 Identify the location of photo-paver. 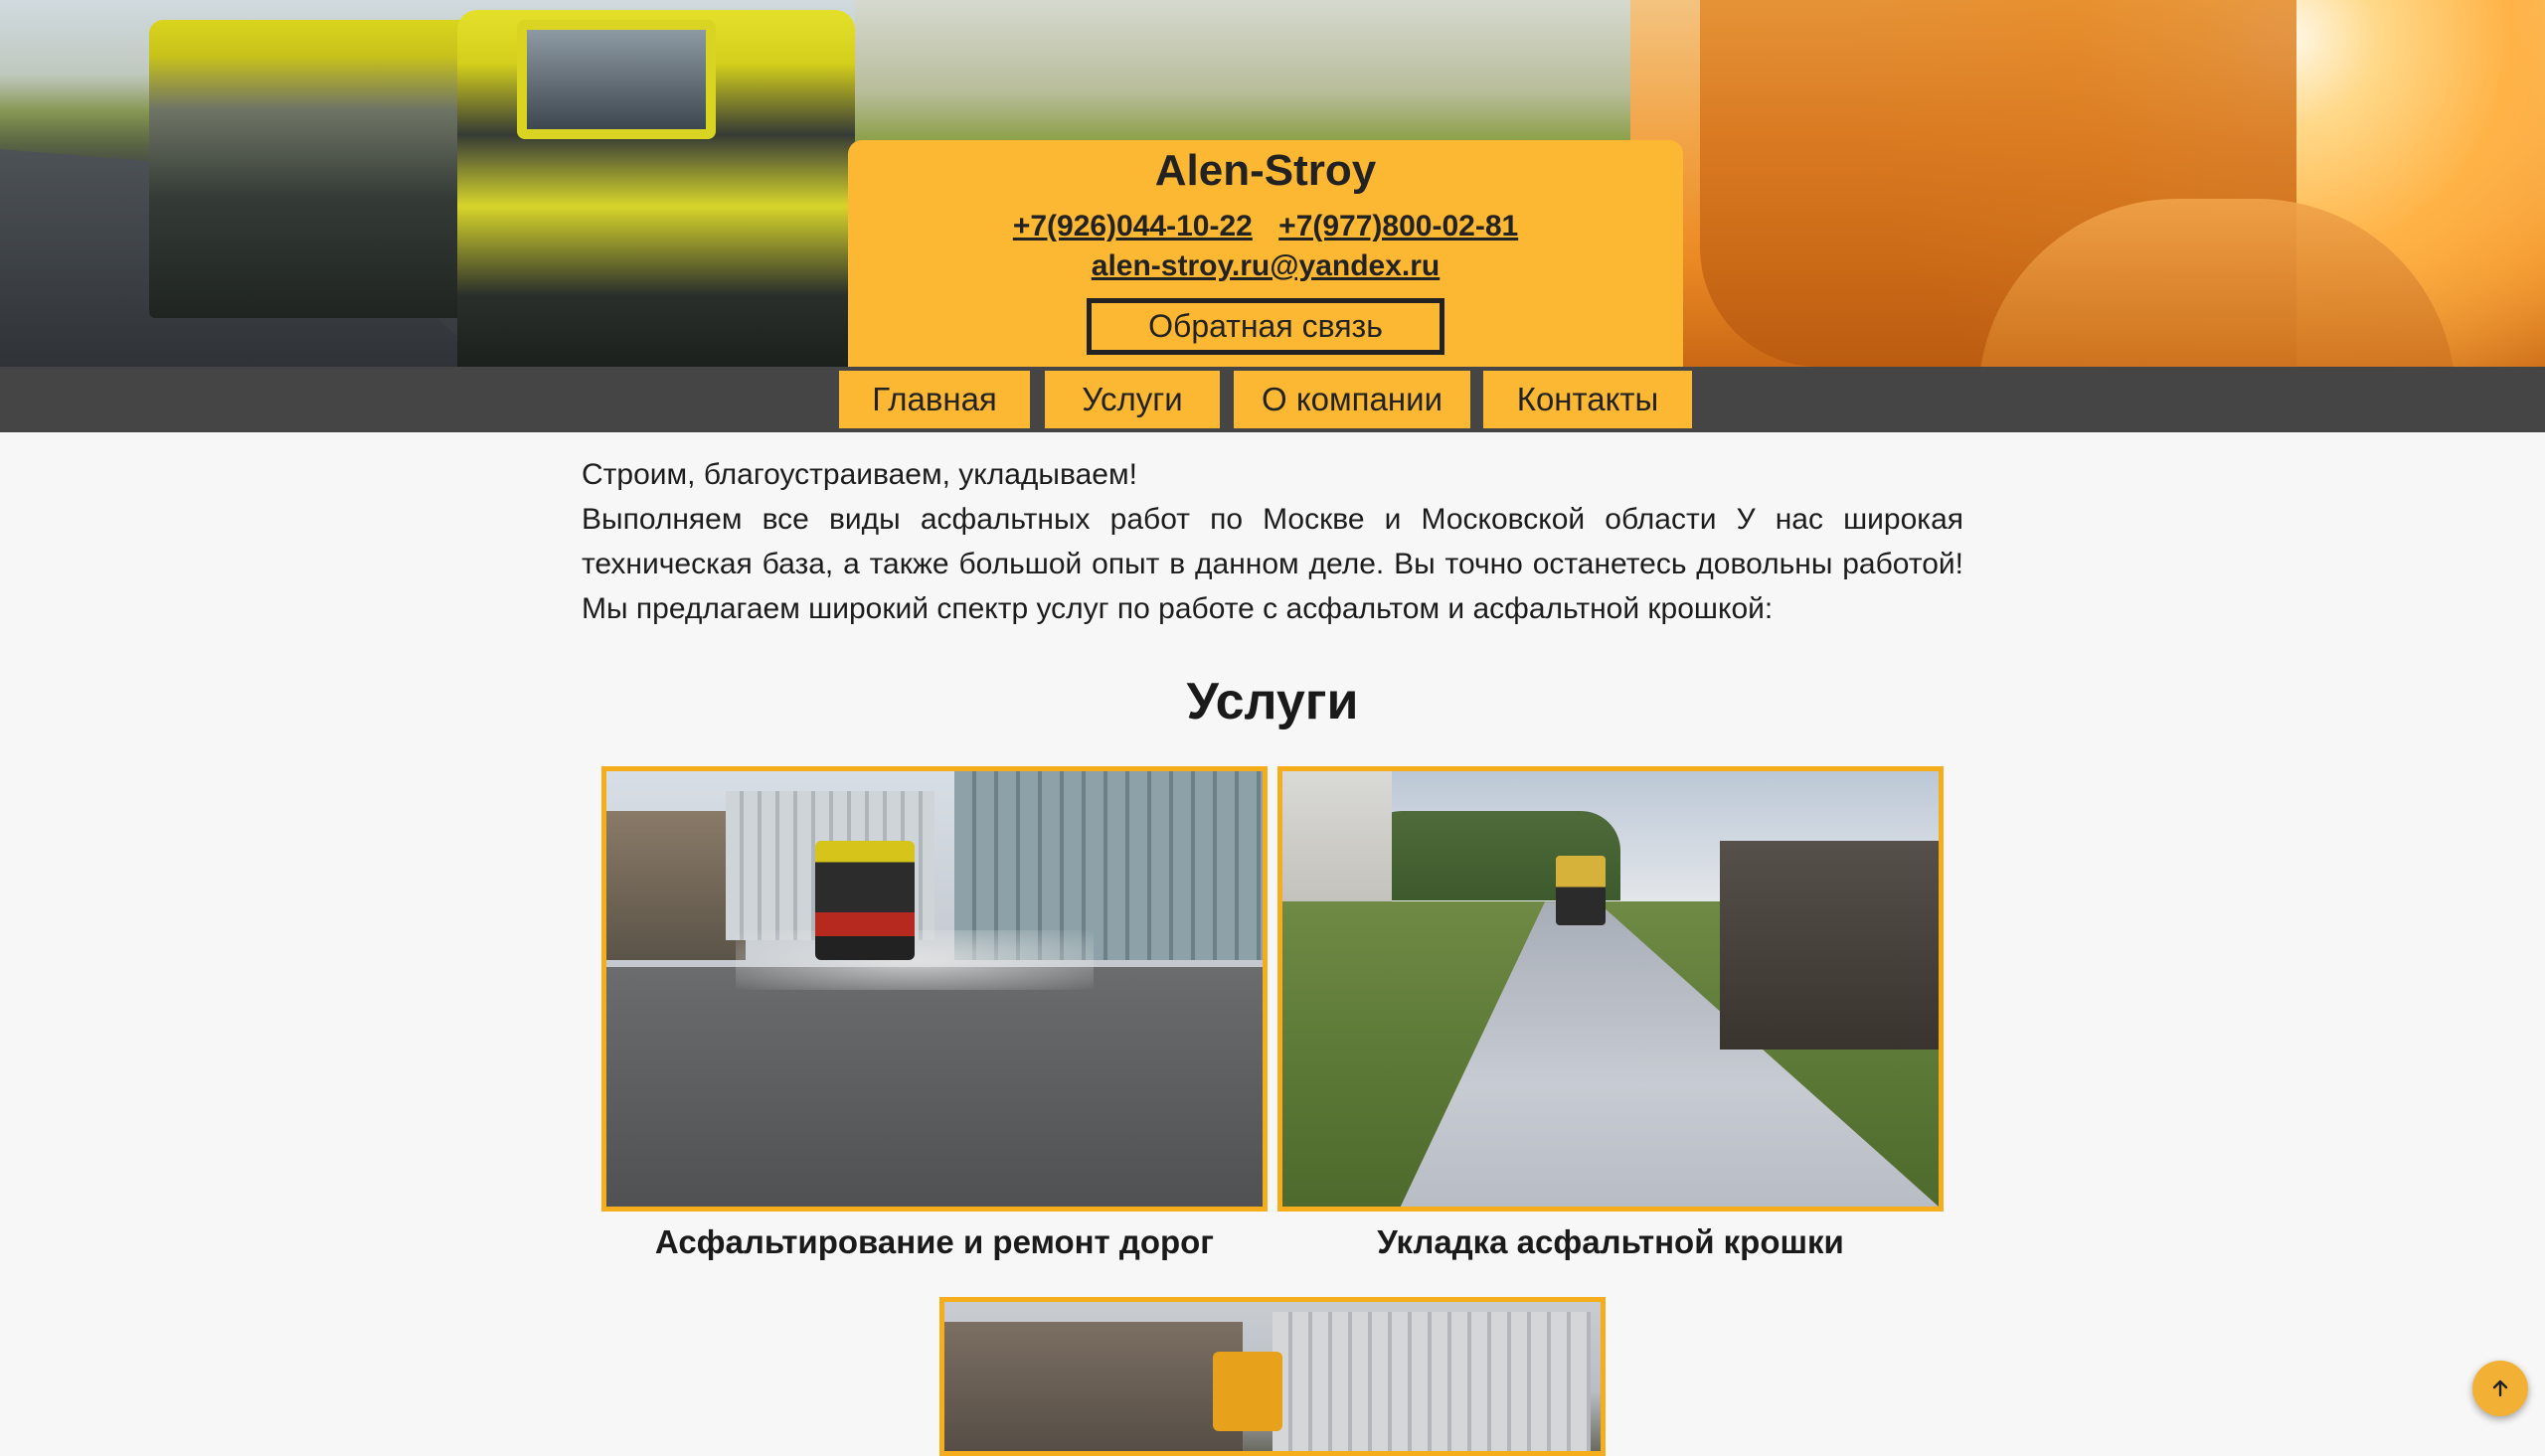
(865, 900).